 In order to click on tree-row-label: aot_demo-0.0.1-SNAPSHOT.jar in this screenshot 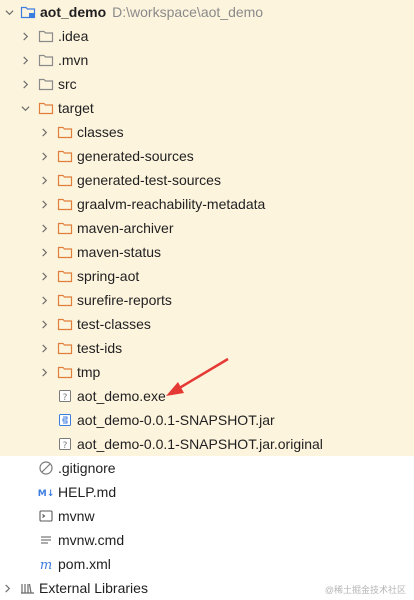, I will do `click(176, 420)`.